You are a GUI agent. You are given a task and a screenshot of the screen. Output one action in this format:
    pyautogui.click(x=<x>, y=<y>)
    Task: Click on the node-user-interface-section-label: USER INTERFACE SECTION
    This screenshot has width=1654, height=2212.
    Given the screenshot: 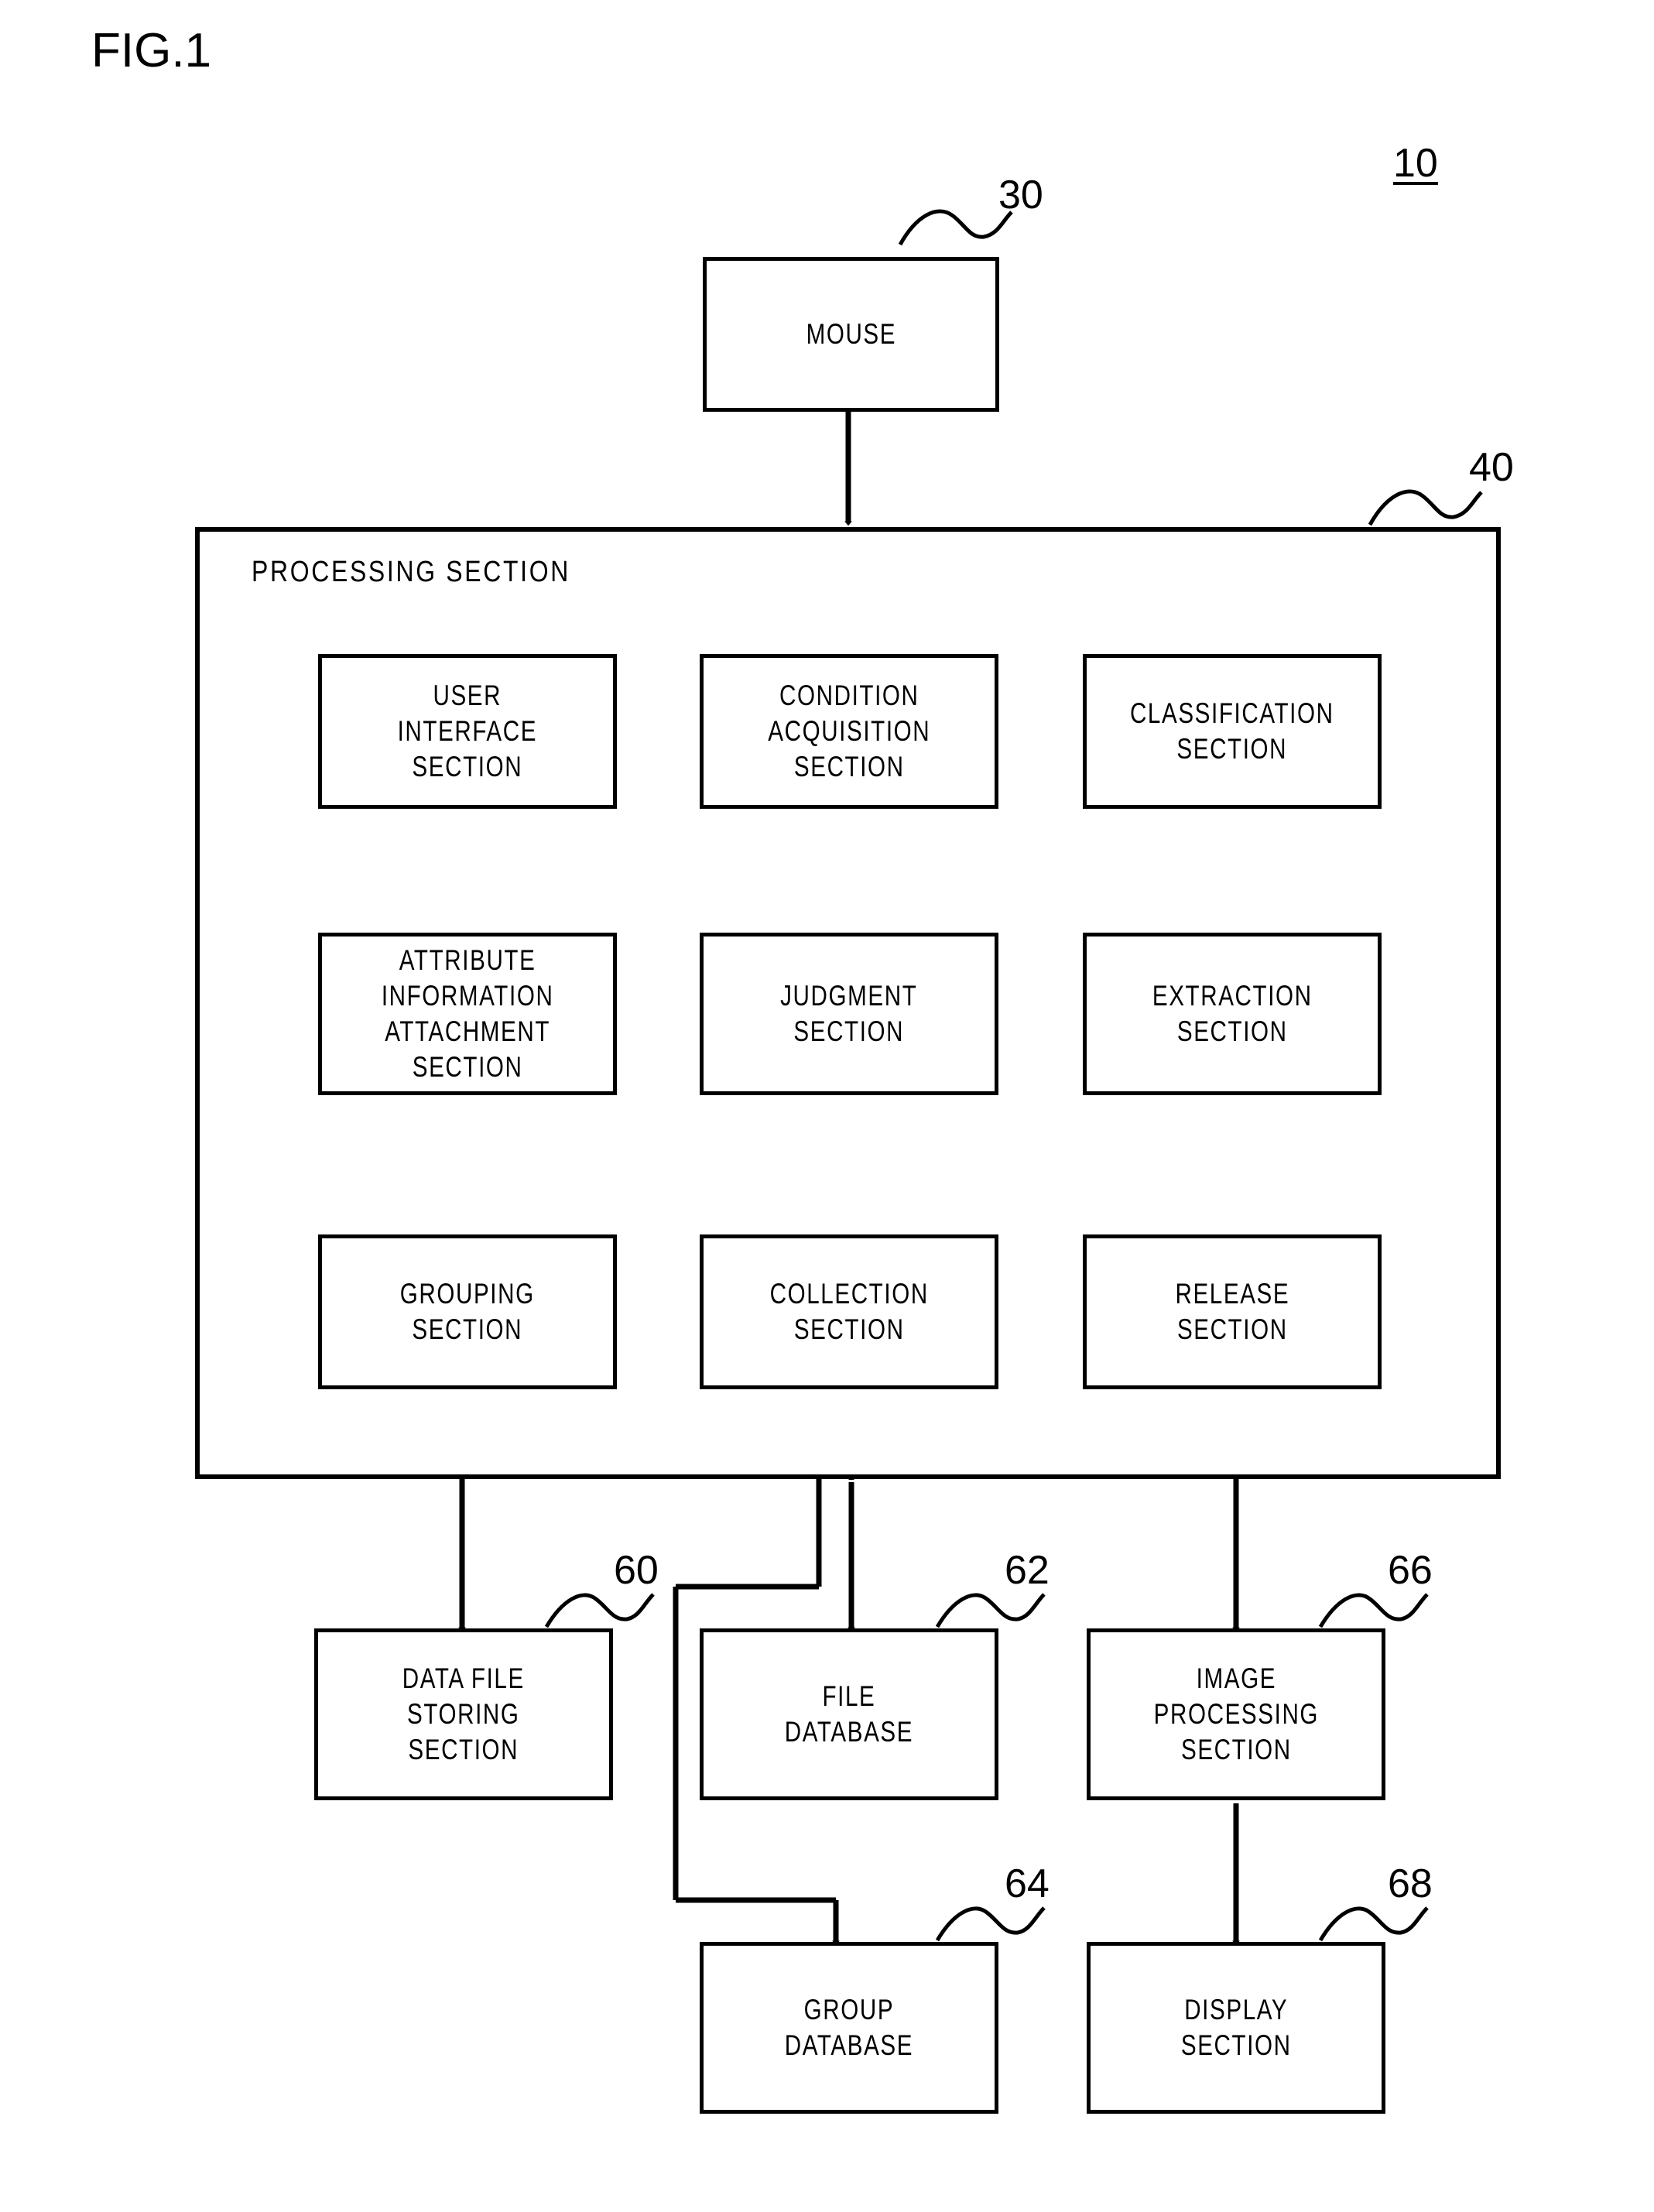 What is the action you would take?
    pyautogui.click(x=467, y=731)
    